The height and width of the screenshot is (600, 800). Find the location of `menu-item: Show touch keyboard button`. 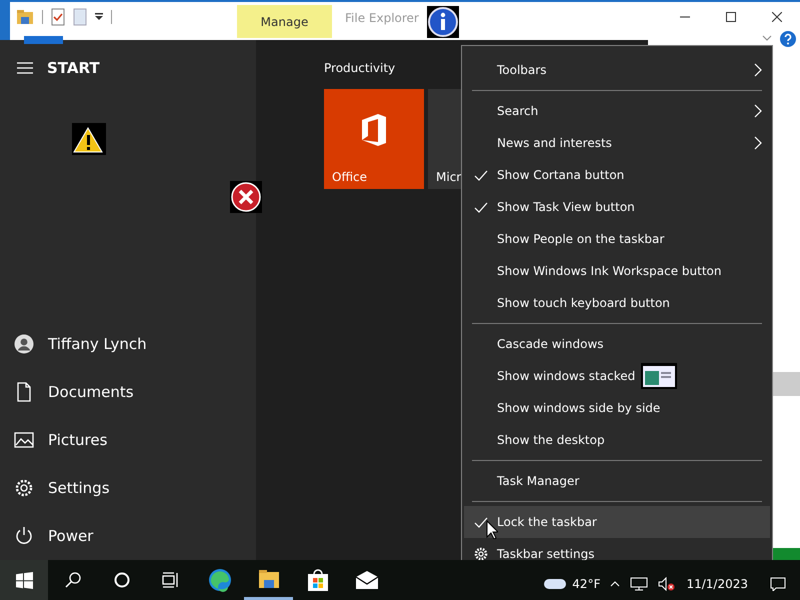

menu-item: Show touch keyboard button is located at coordinates (617, 303).